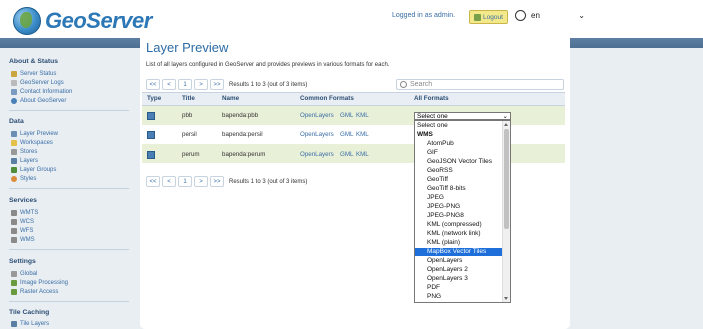 The height and width of the screenshot is (329, 703). I want to click on dropdown-option: Select one, so click(459, 126).